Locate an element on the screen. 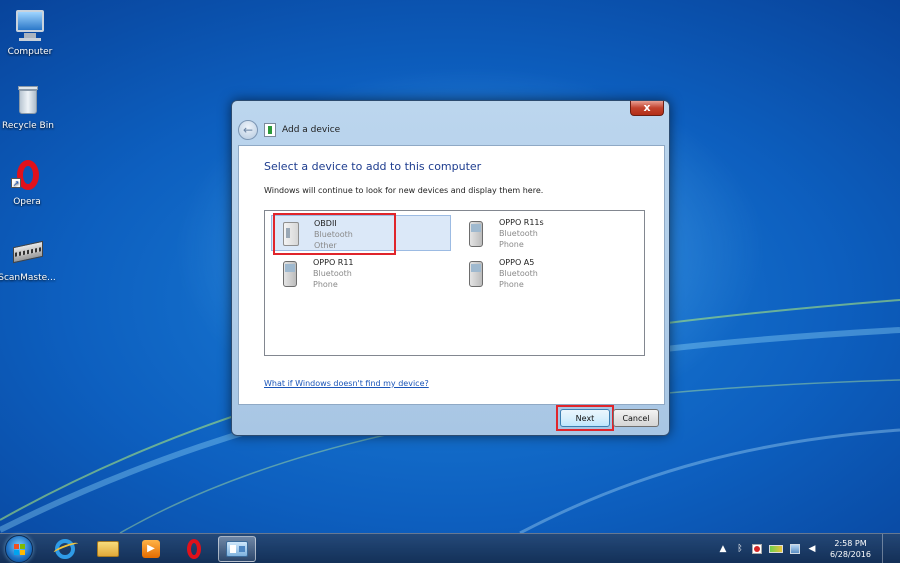  device-name: OPPO R11s is located at coordinates (521, 222).